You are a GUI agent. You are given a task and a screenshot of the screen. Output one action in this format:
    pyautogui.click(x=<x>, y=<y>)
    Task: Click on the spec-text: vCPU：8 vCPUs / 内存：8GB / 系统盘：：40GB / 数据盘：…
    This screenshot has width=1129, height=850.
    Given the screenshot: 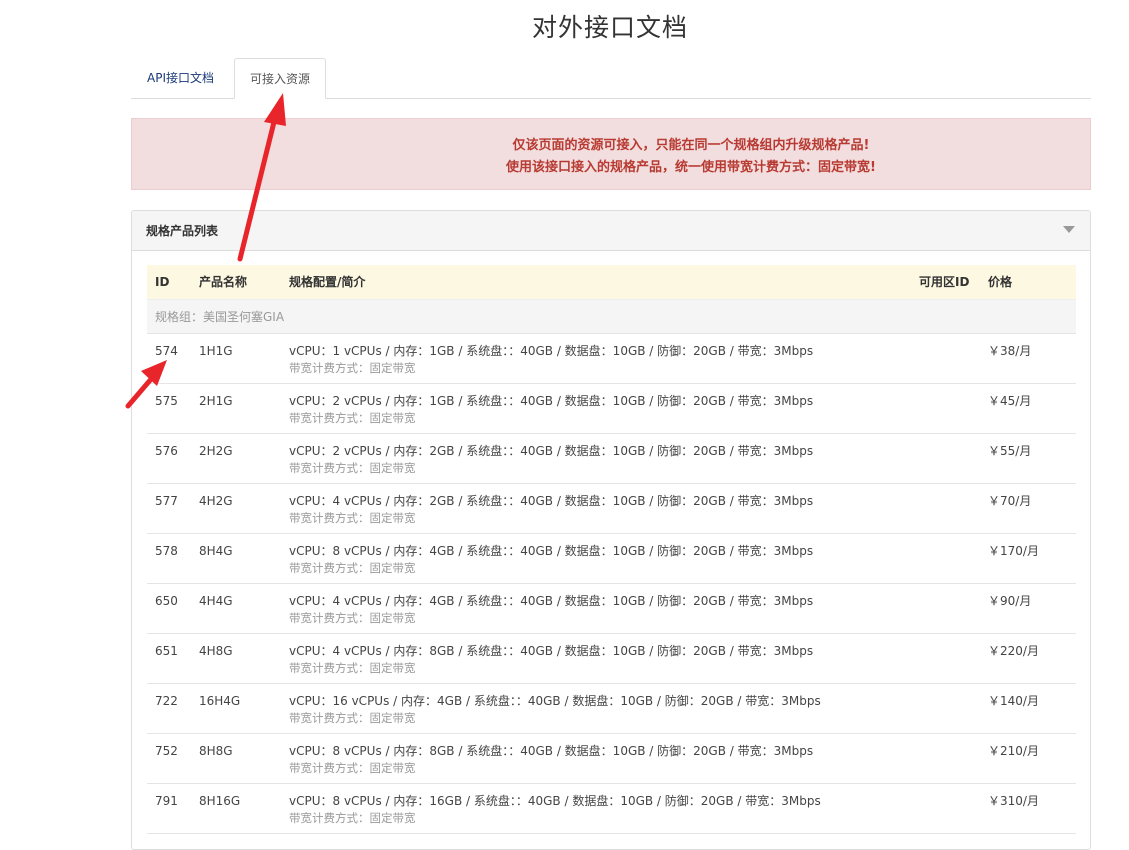 What is the action you would take?
    pyautogui.click(x=551, y=750)
    